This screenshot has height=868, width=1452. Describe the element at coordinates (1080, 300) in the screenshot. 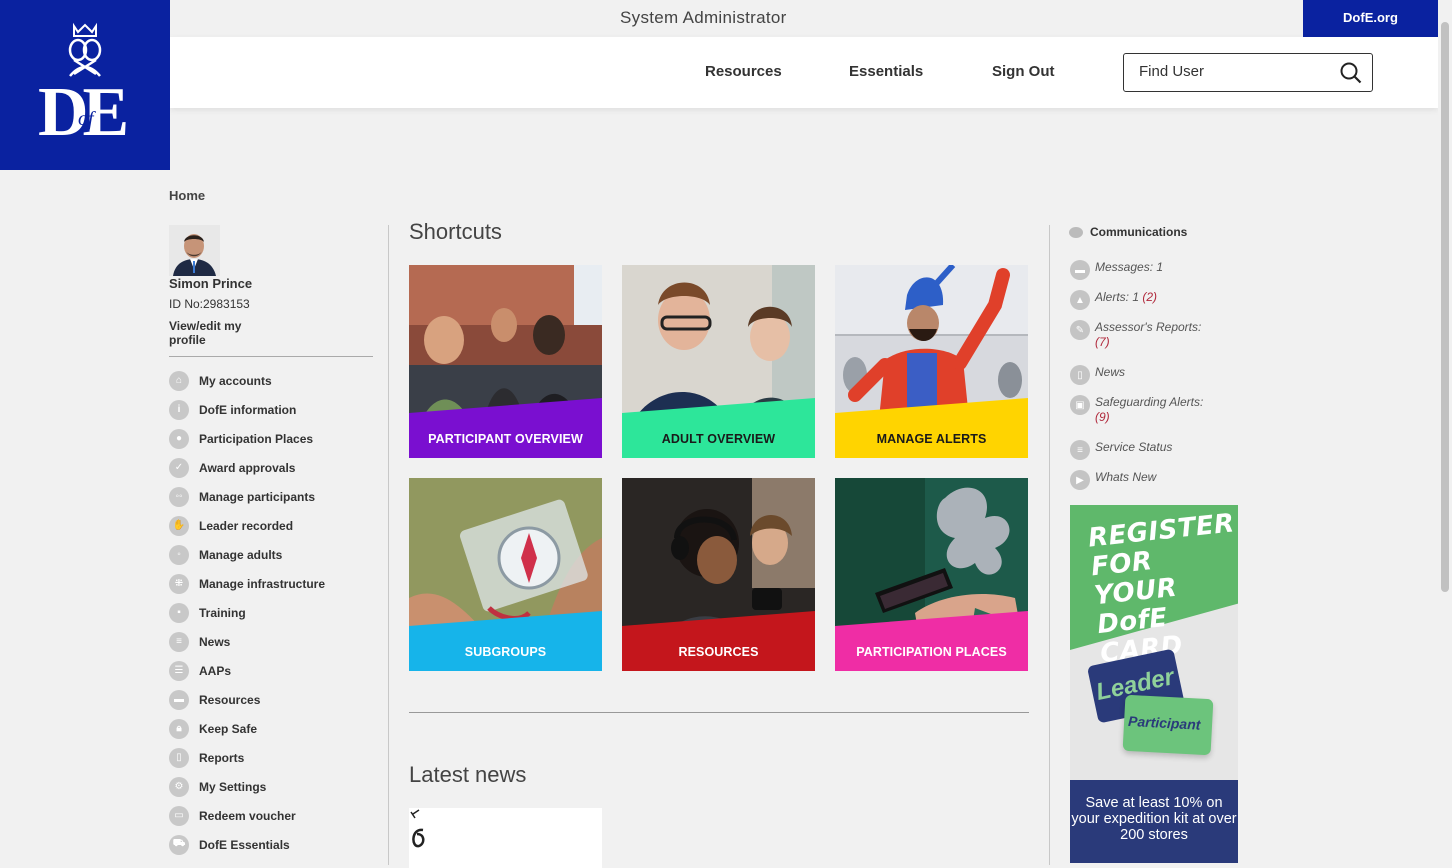

I see `alert-icon: ▲` at that location.